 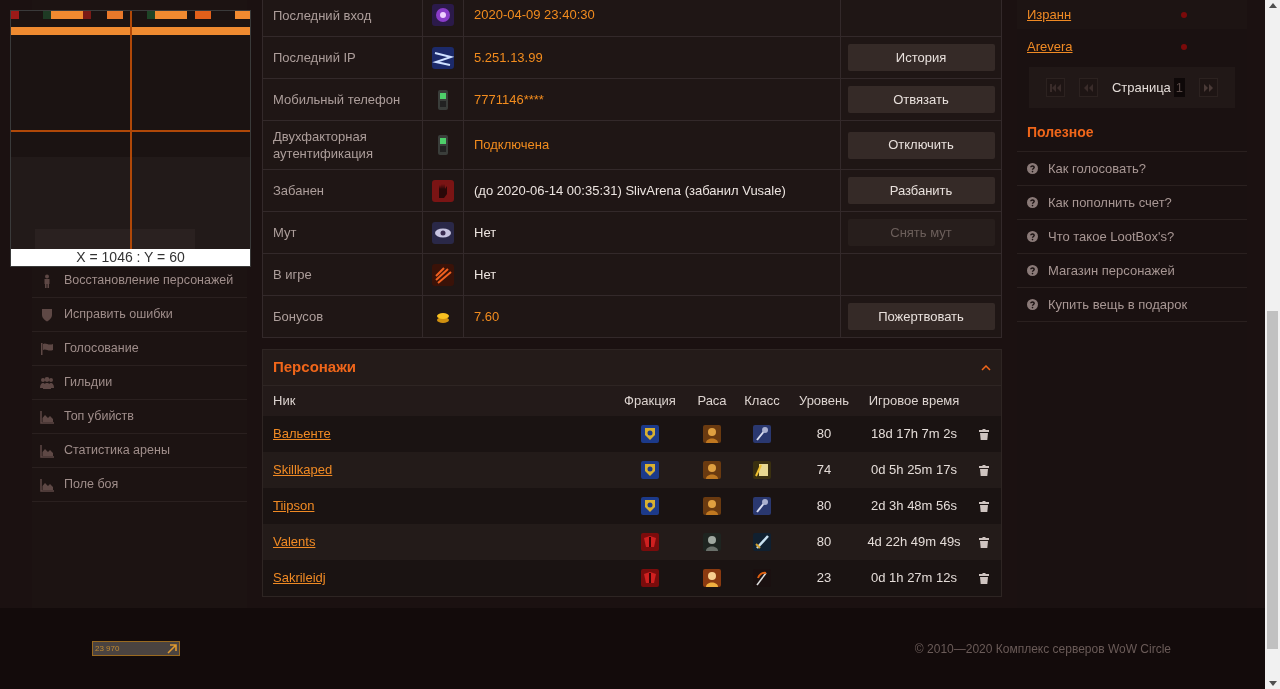 What do you see at coordinates (986, 367) in the screenshot?
I see `collapse-caret-icon` at bounding box center [986, 367].